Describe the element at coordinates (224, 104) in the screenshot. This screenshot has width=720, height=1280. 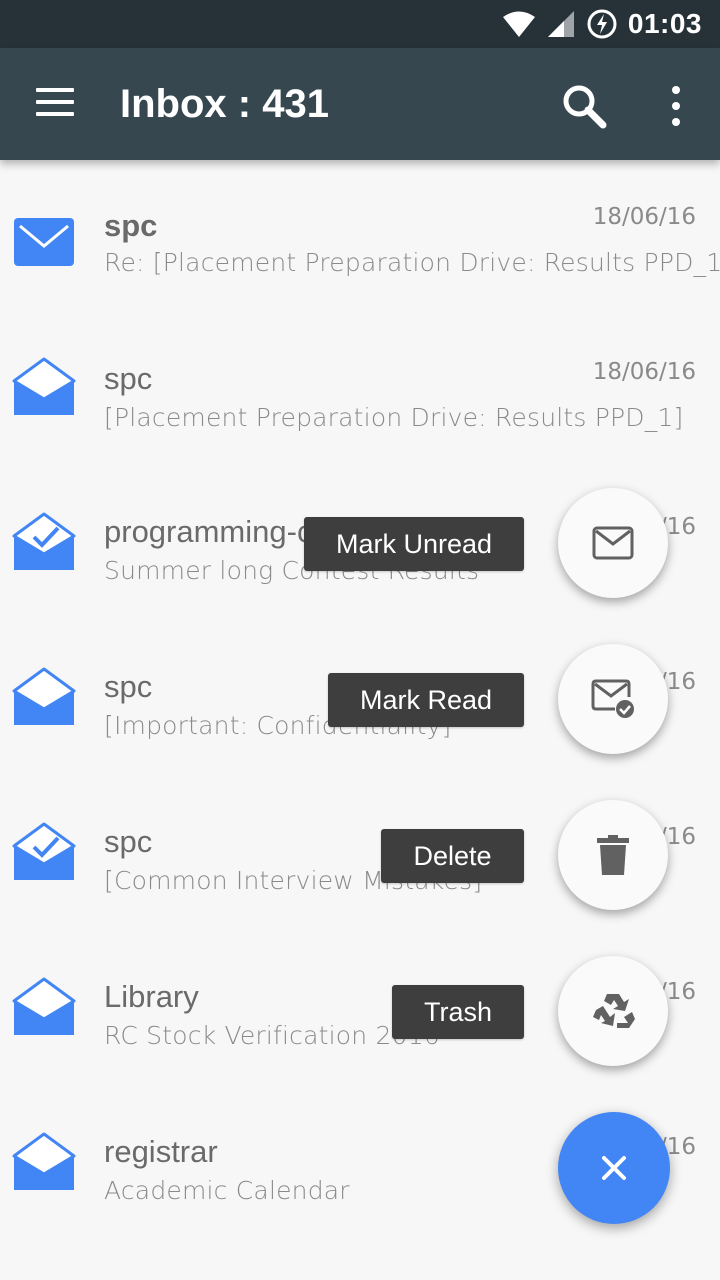
I see `page-title: Inbox : 431` at that location.